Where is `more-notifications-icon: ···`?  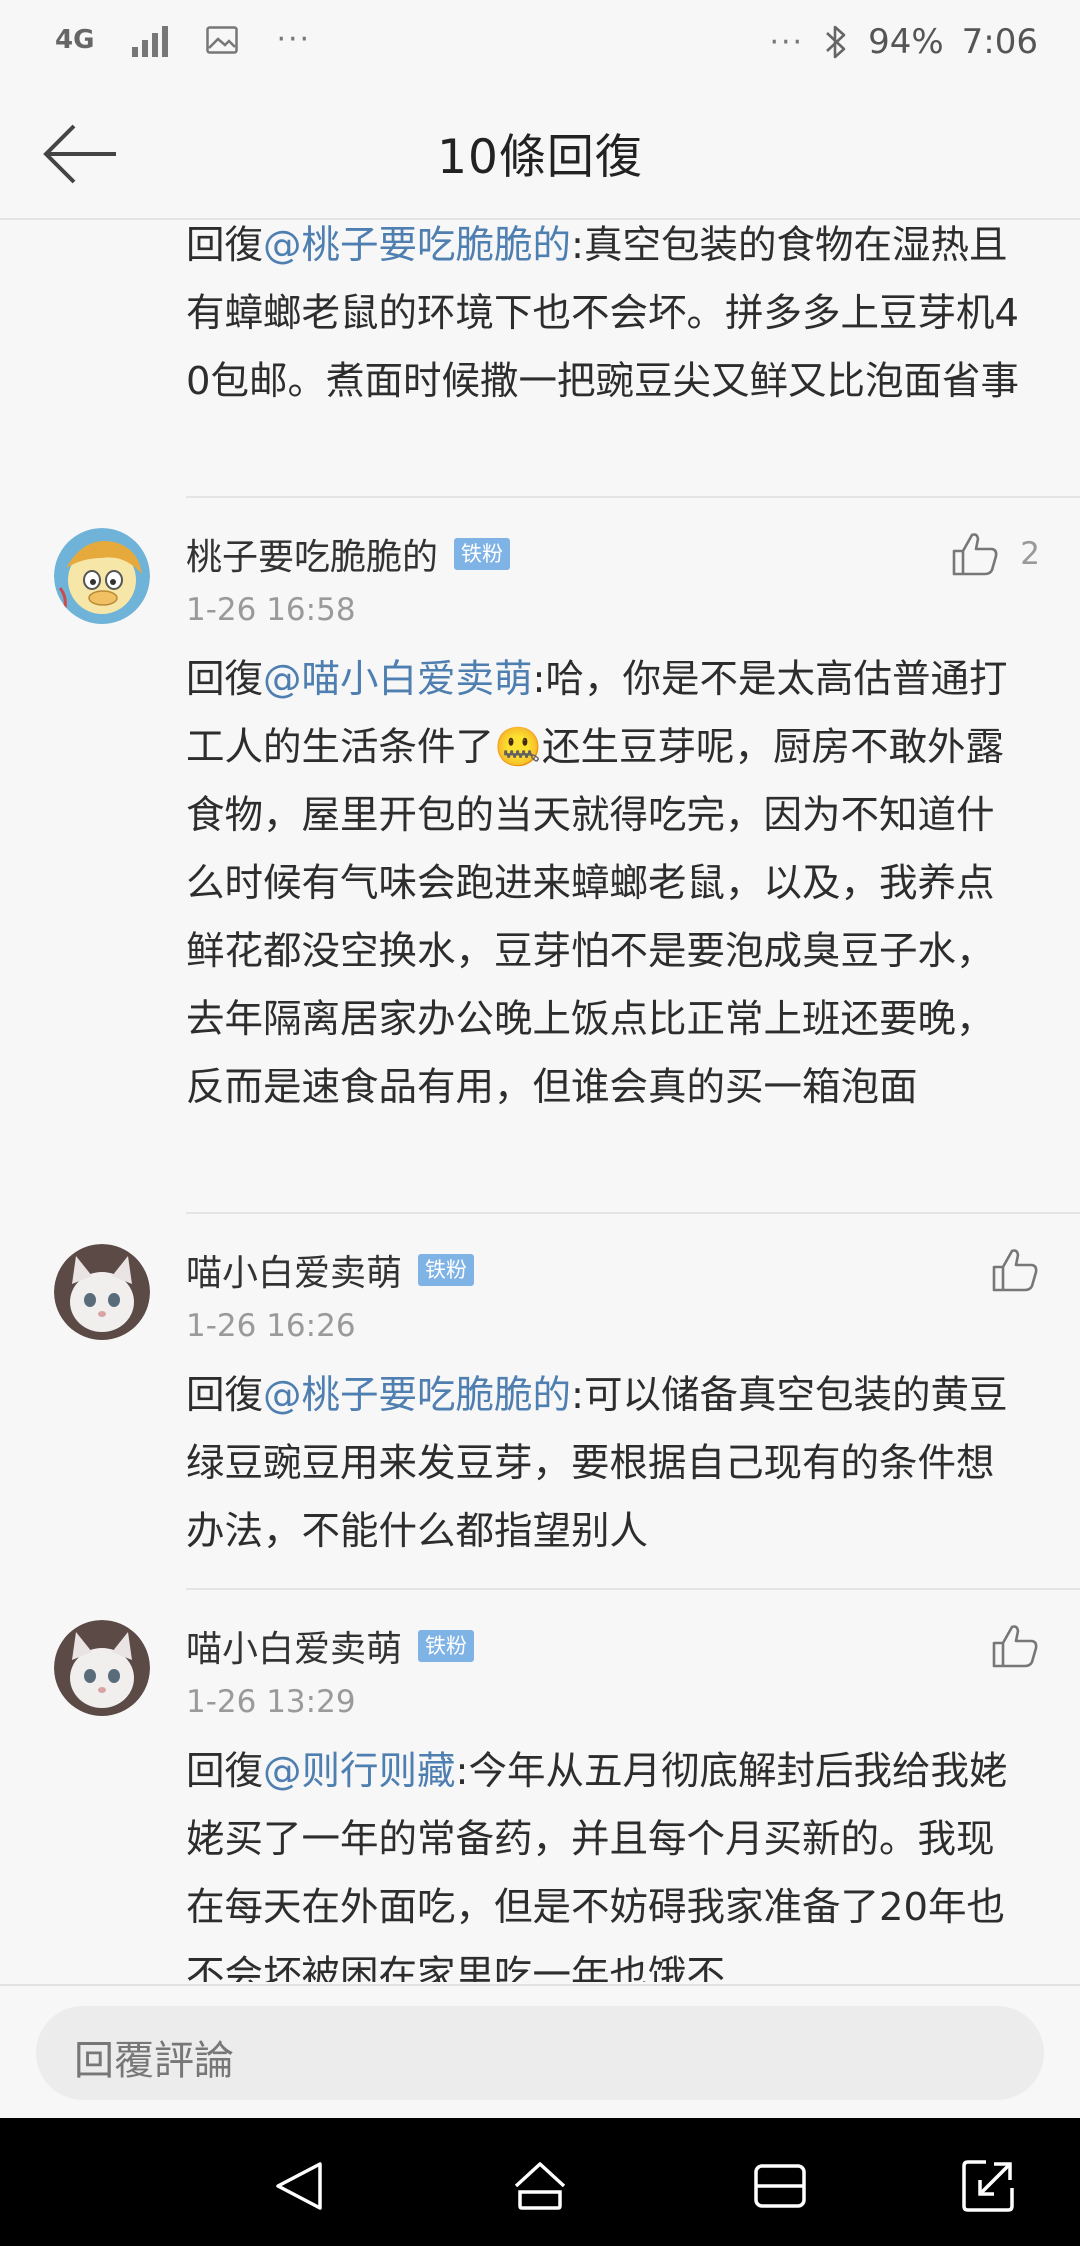 more-notifications-icon: ··· is located at coordinates (294, 39).